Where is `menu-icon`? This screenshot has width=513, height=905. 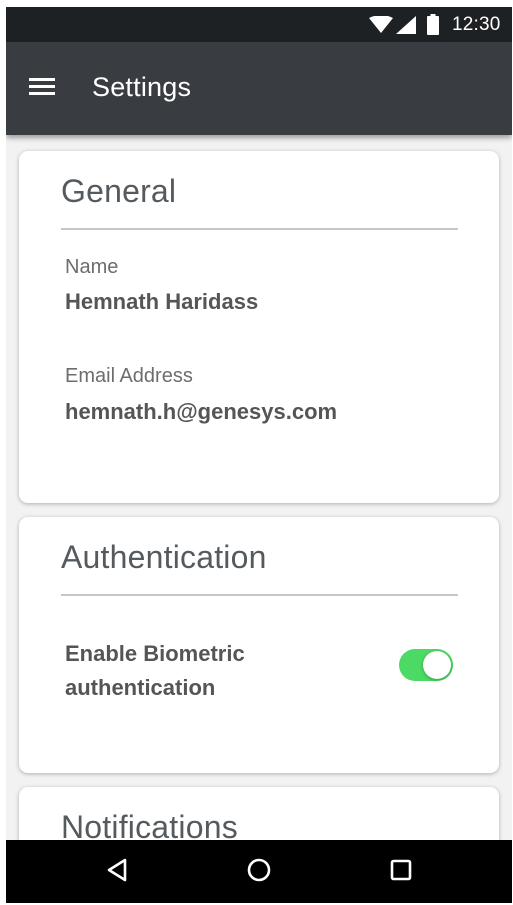
menu-icon is located at coordinates (42, 88).